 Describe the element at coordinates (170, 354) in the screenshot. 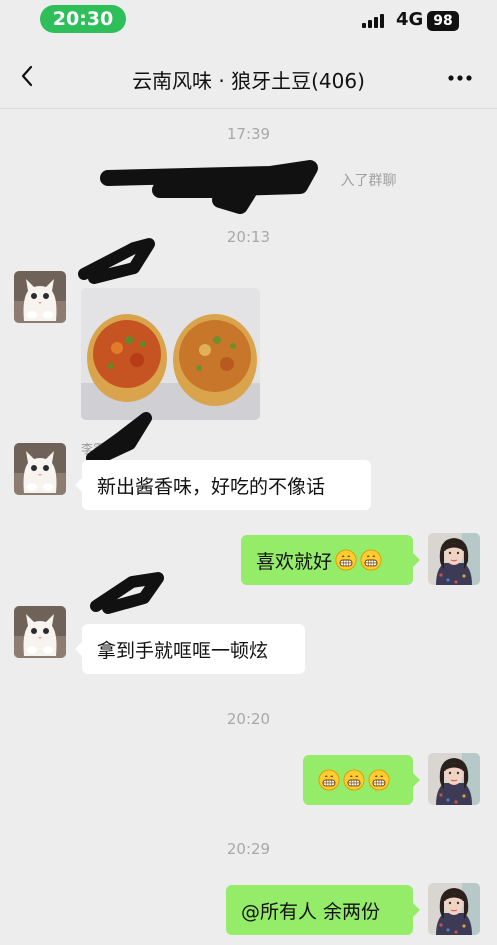

I see `food-photo` at that location.